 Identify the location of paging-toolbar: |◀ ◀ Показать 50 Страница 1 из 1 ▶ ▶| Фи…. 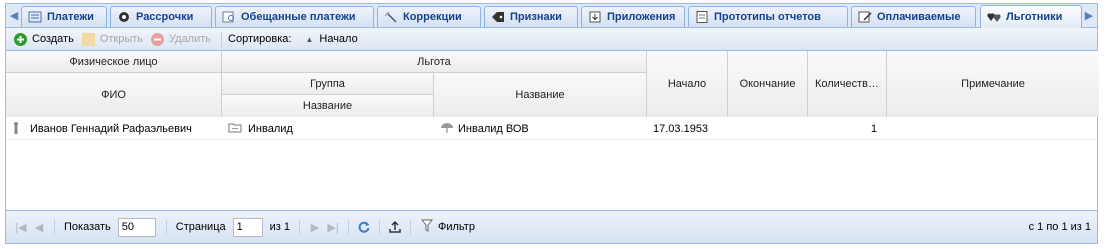
(551, 226).